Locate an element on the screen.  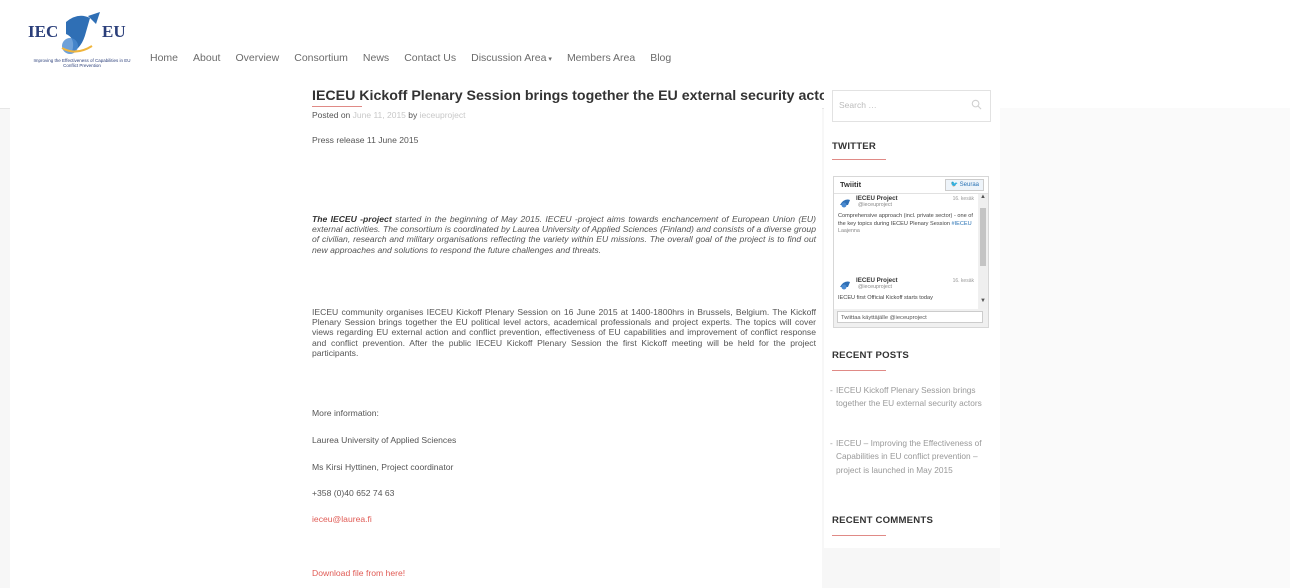
nav-about: About is located at coordinates (206, 60).